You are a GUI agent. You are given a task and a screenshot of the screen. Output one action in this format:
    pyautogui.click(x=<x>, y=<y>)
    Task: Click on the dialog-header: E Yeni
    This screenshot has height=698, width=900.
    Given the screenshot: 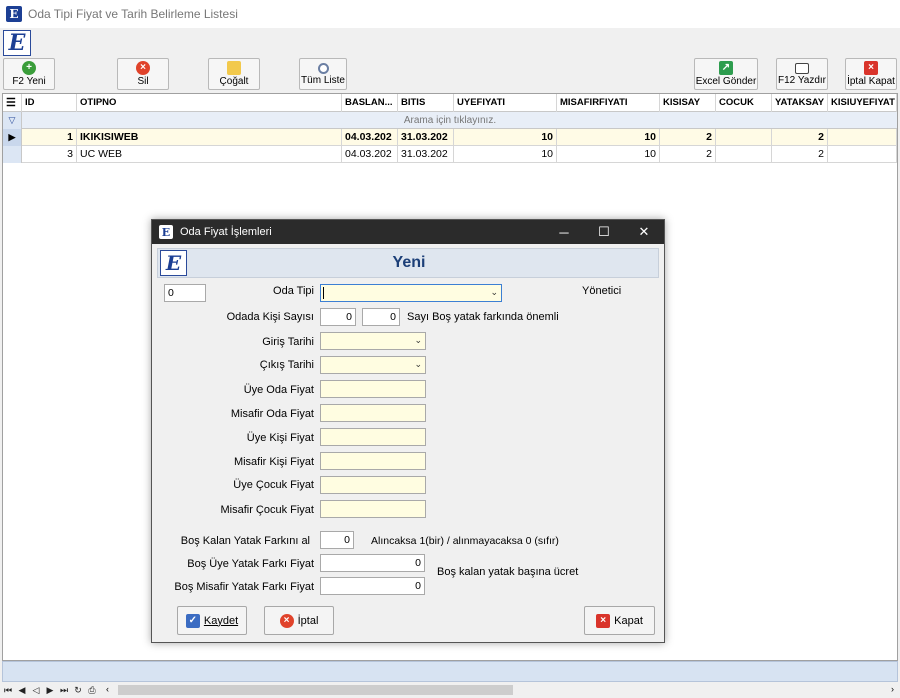 What is the action you would take?
    pyautogui.click(x=408, y=263)
    